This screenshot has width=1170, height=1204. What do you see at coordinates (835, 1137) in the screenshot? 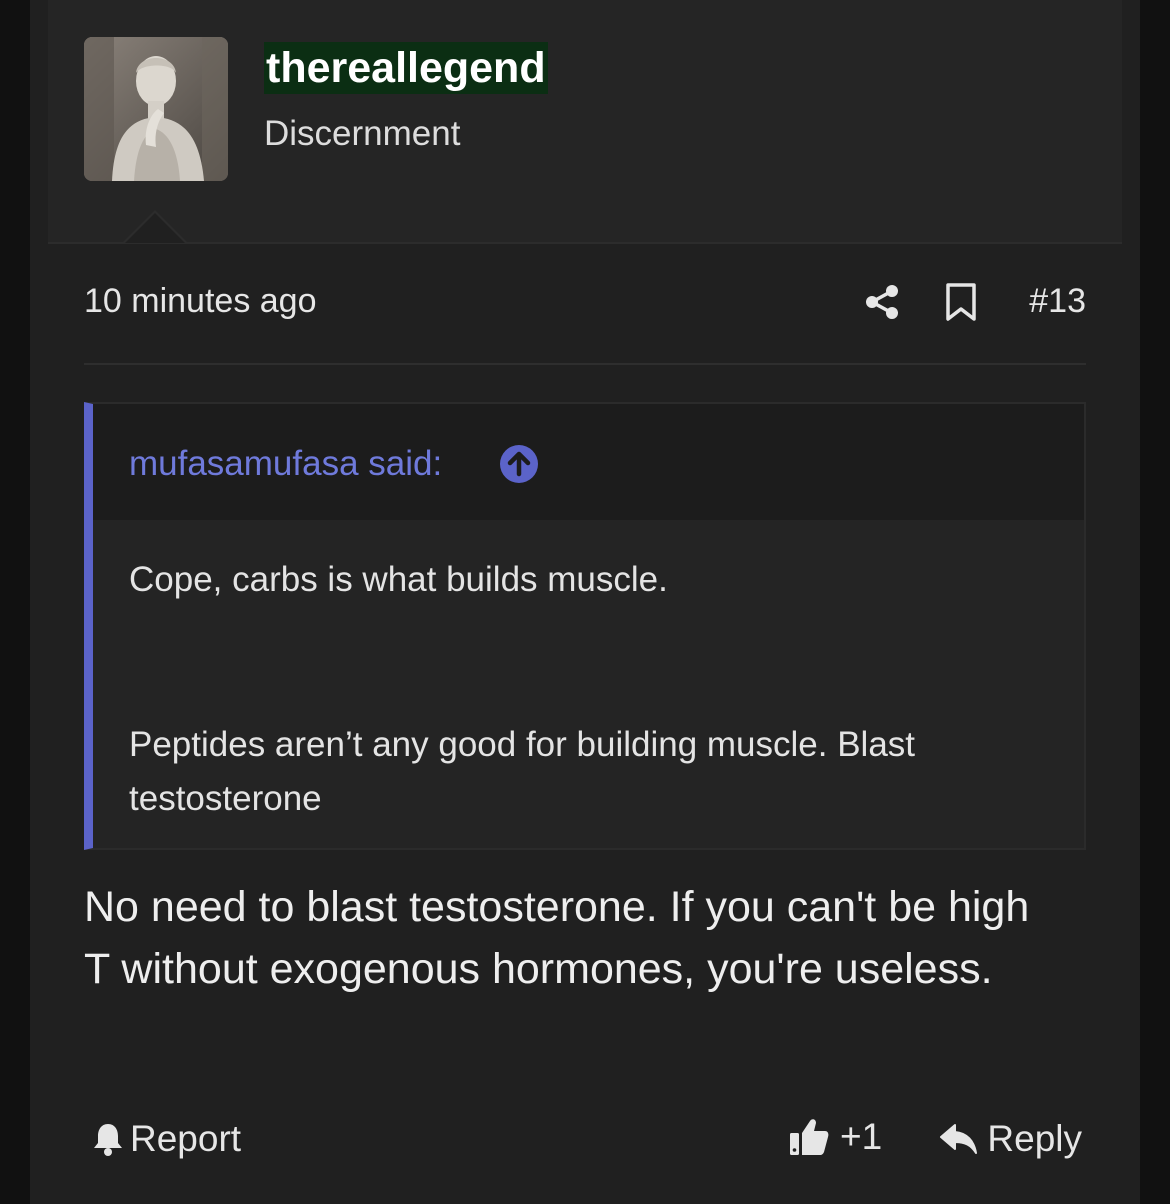
I see `like-button: +1` at bounding box center [835, 1137].